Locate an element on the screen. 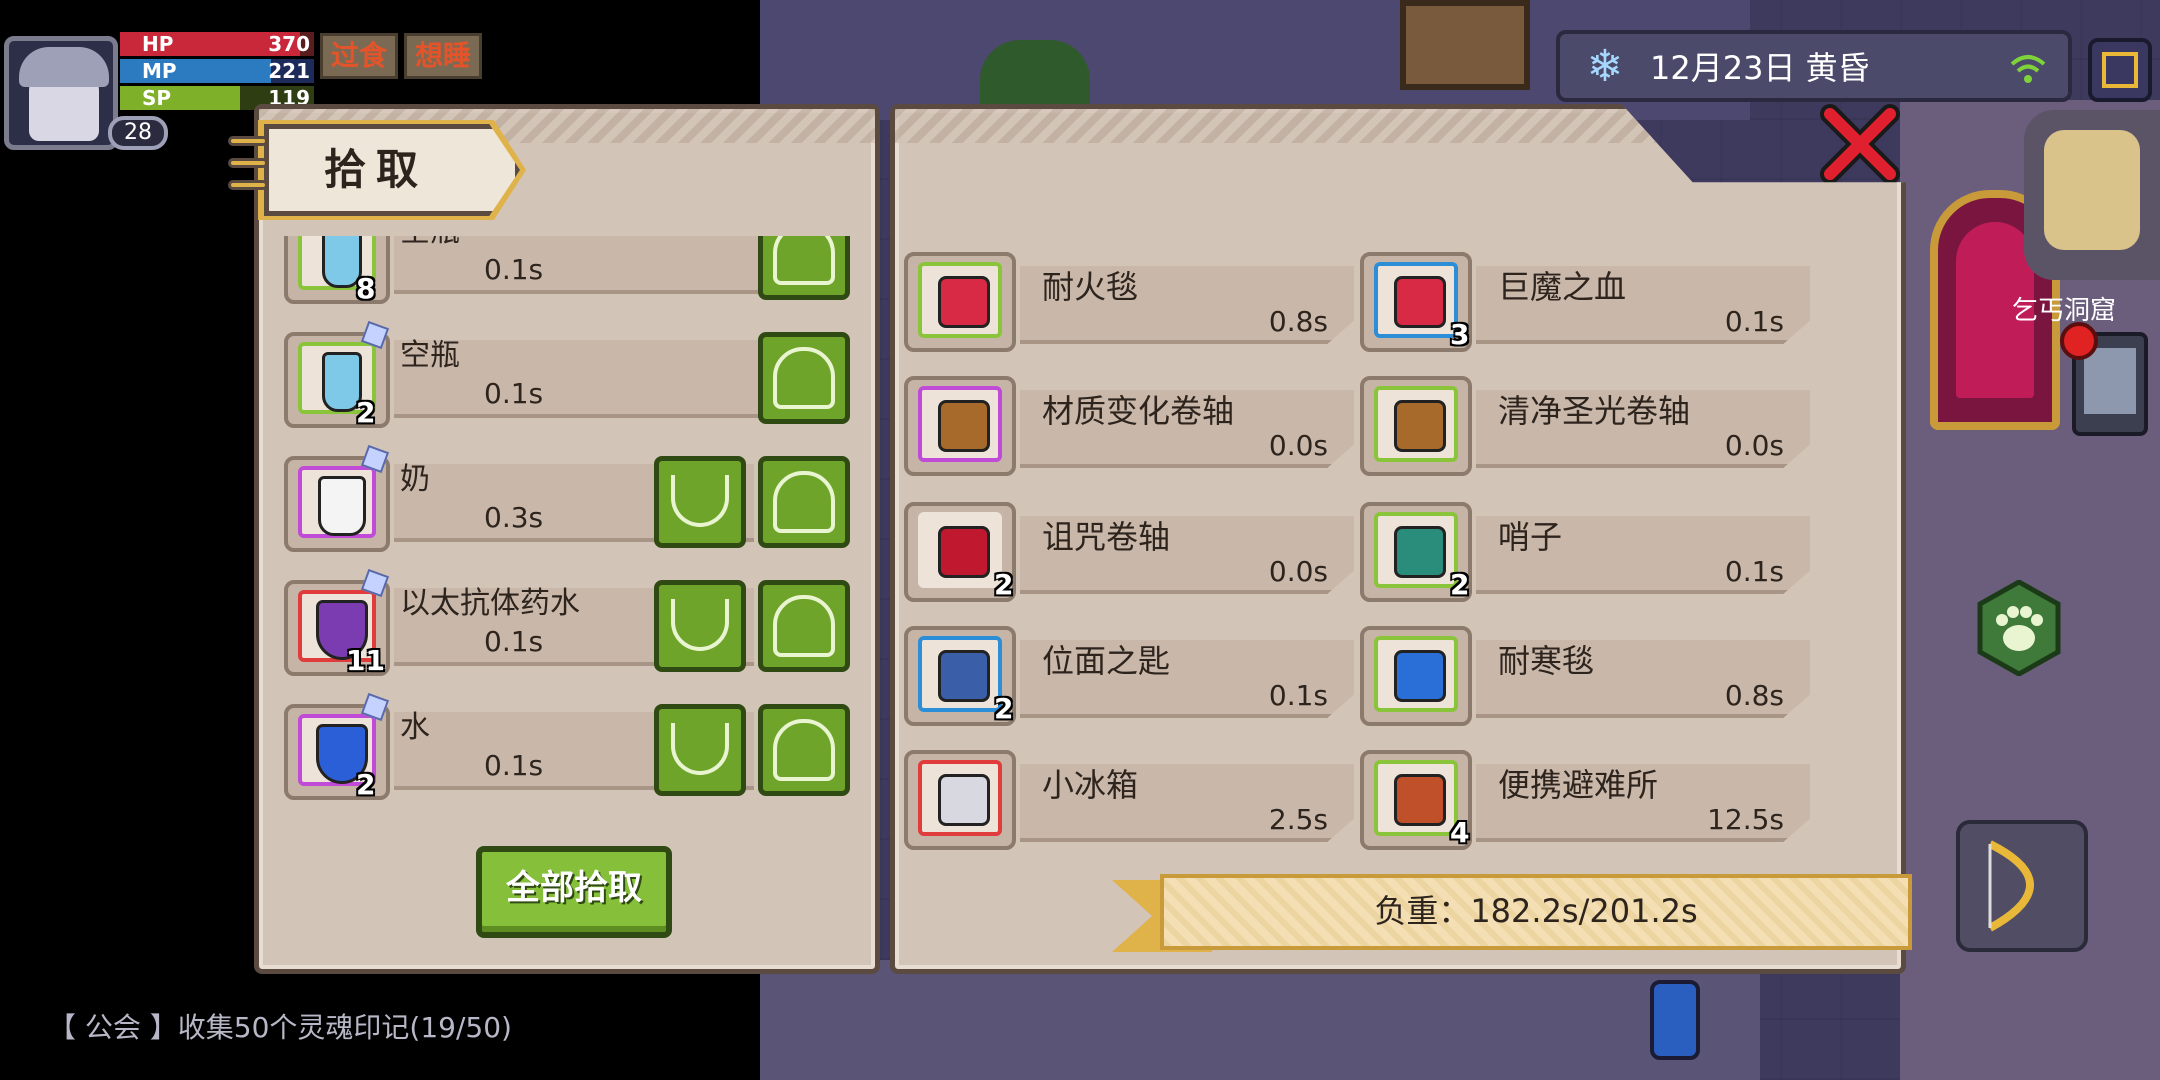  inventory-item-row: 耐火毯 0.8s is located at coordinates (1129, 301).